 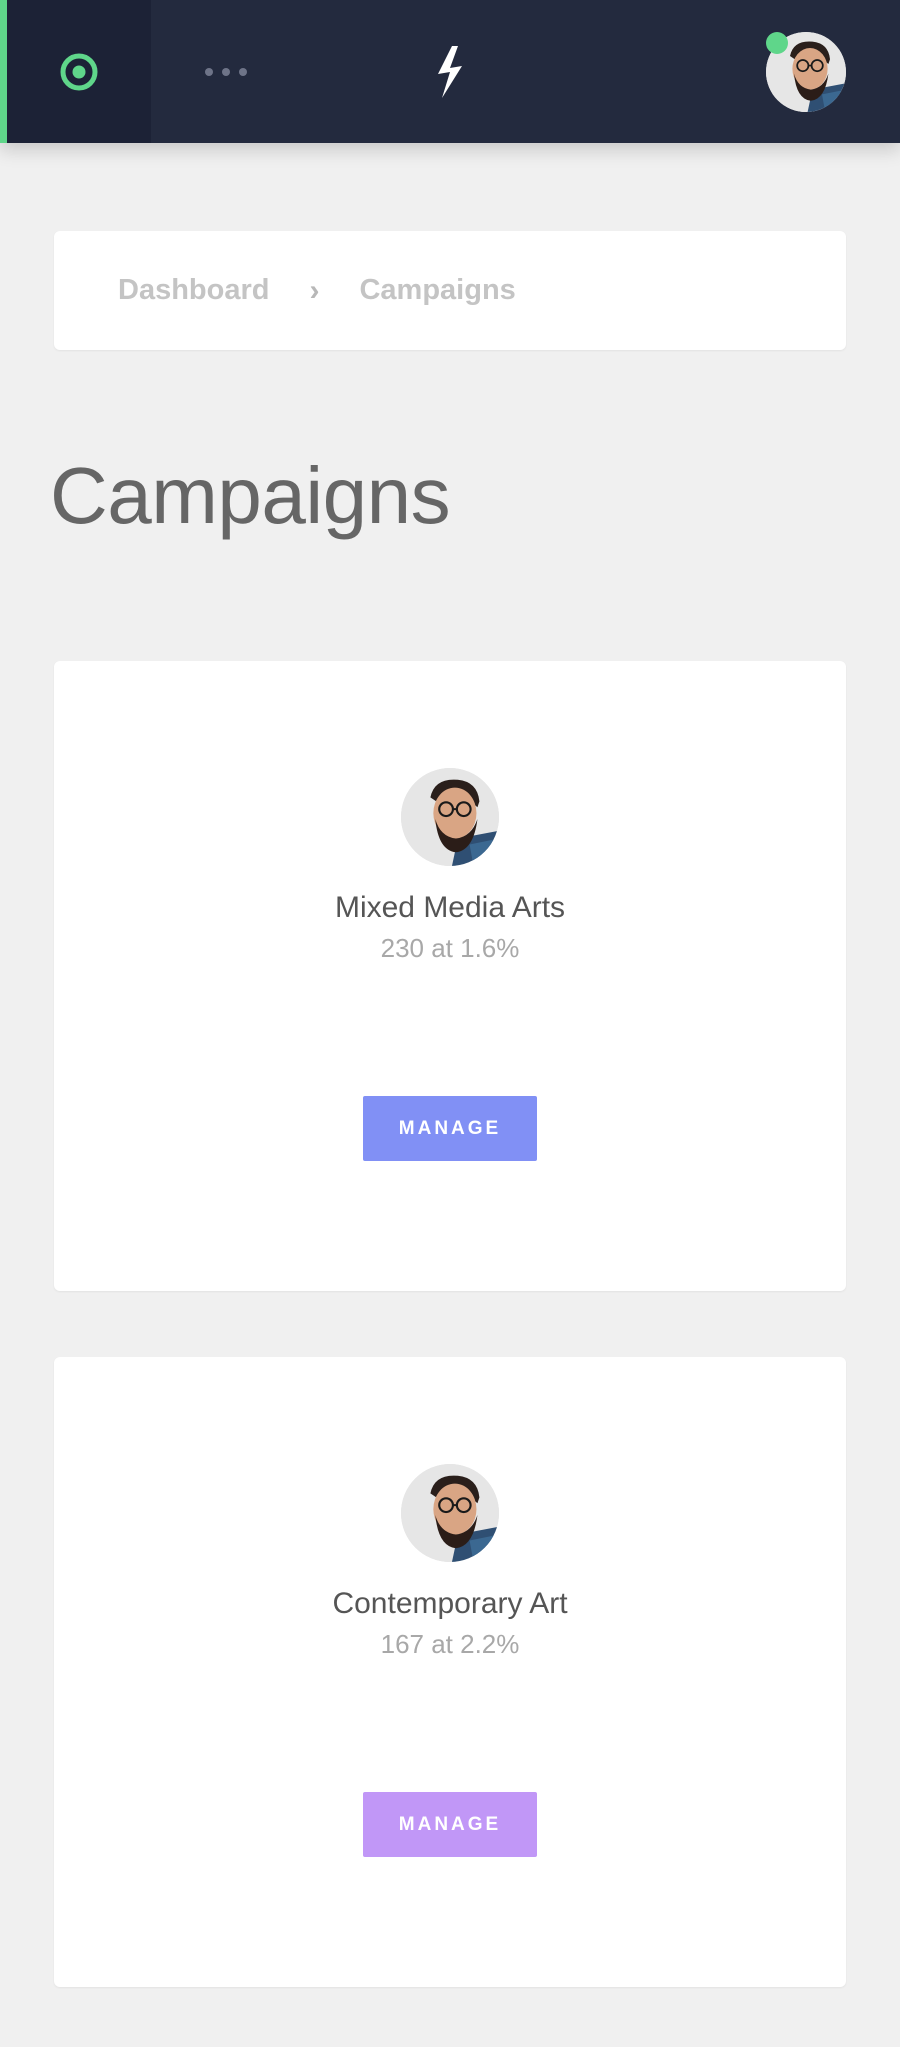 What do you see at coordinates (193, 290) in the screenshot?
I see `breadcrumb-item-dashboard: Dashboard` at bounding box center [193, 290].